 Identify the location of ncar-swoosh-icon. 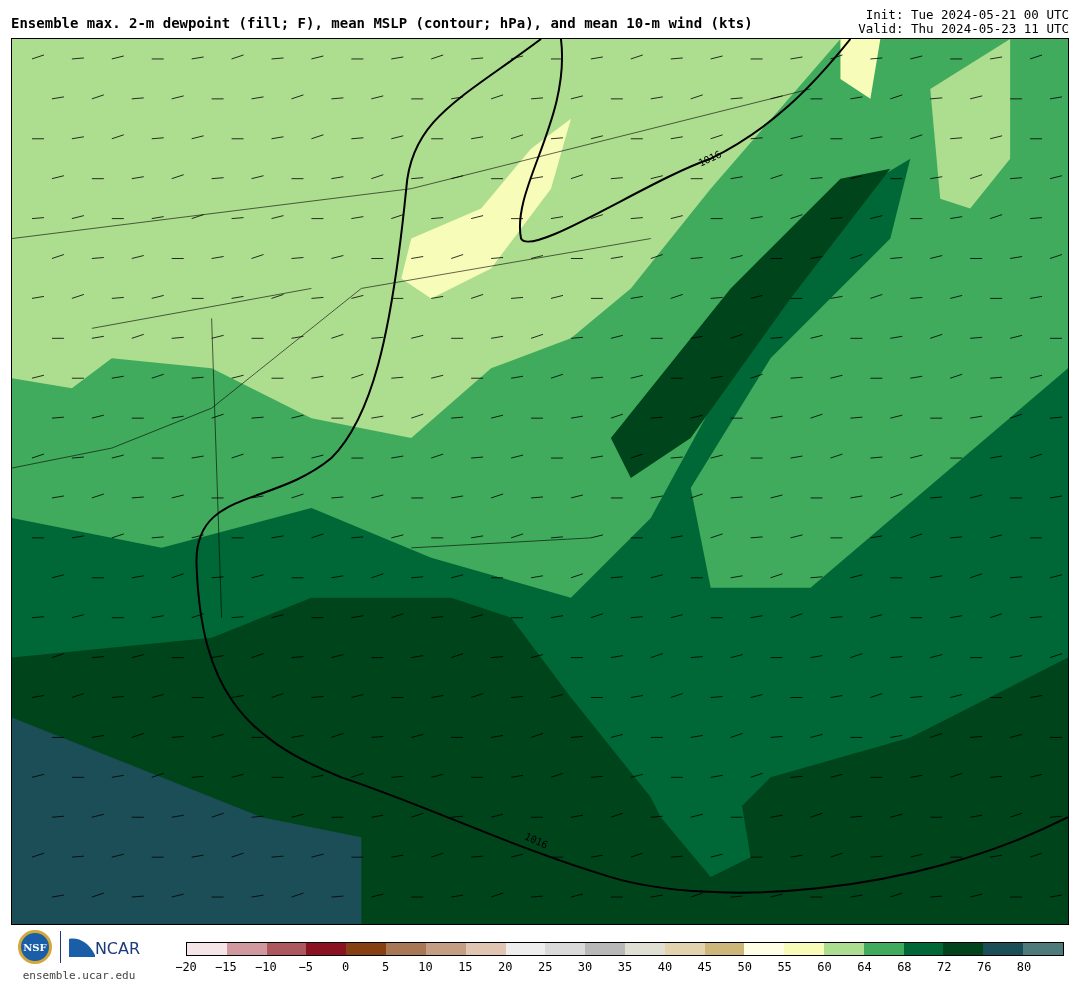
(81, 947).